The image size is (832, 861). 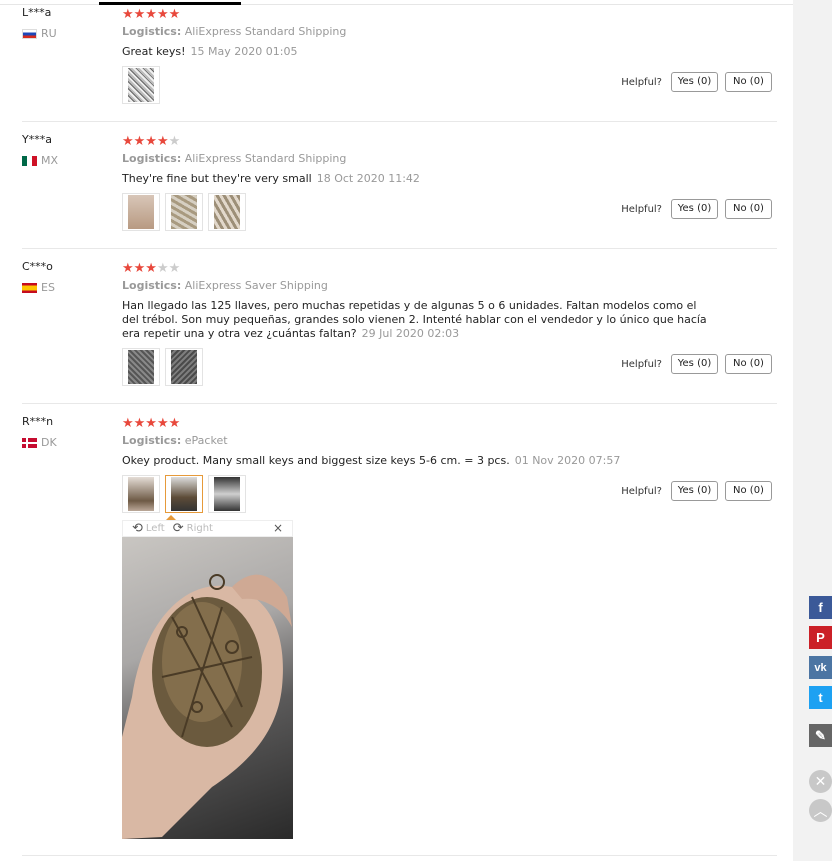 I want to click on photo-viewer: ⟲ Left ⟳ Right ×, so click(x=207, y=677).